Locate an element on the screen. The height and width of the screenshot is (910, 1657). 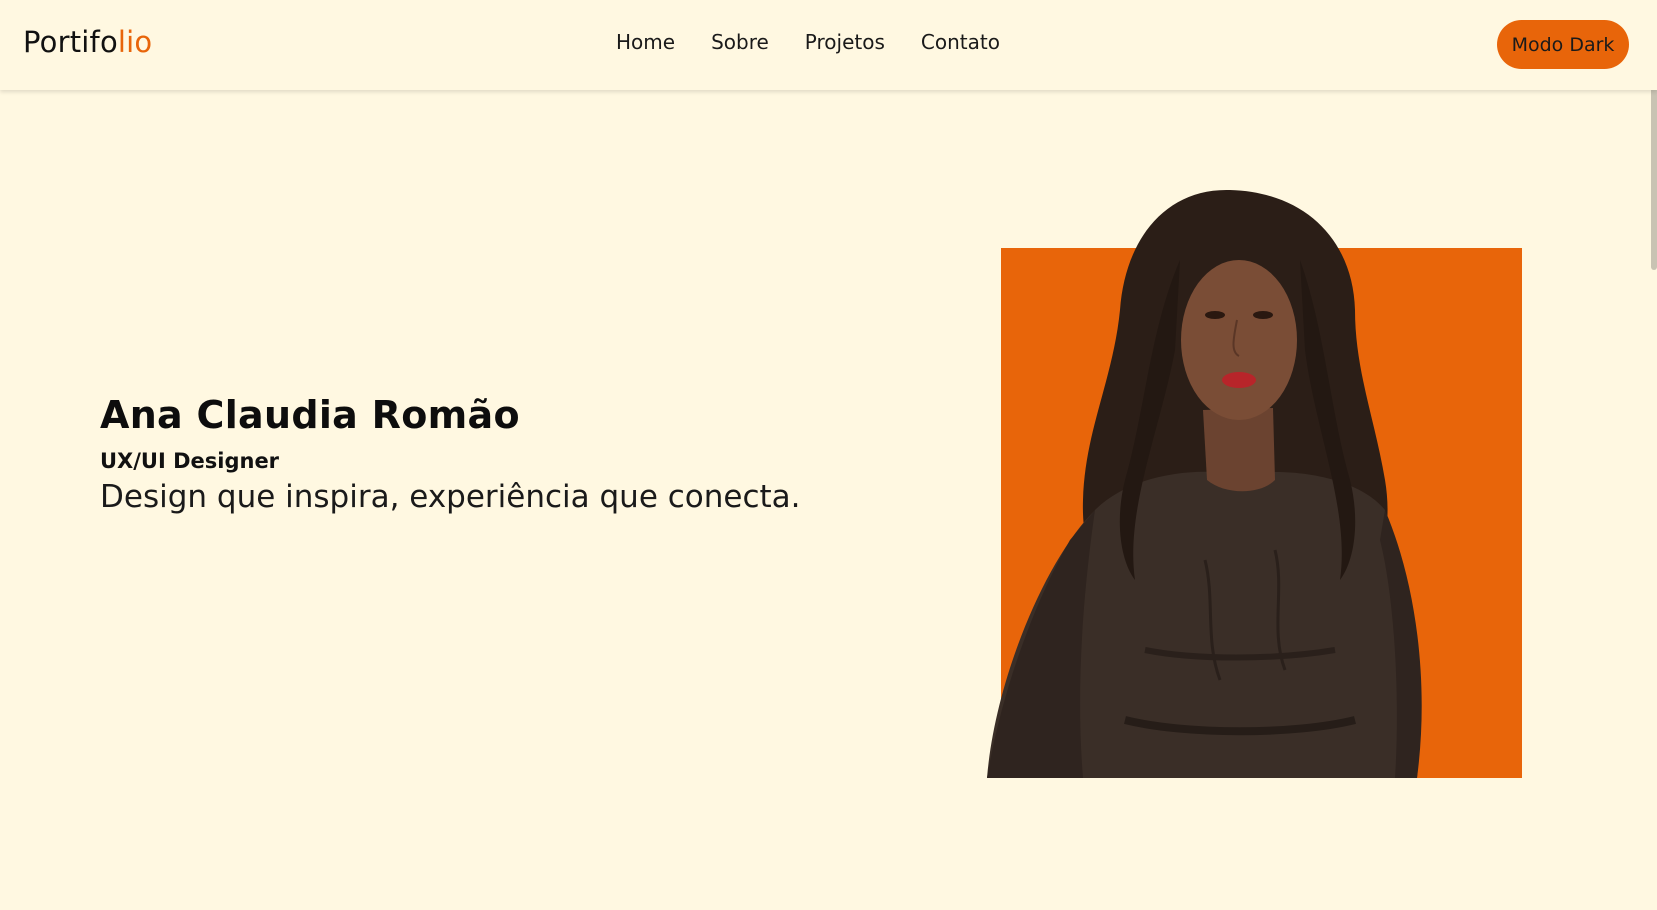
logo-accent-text: lio is located at coordinates (135, 42).